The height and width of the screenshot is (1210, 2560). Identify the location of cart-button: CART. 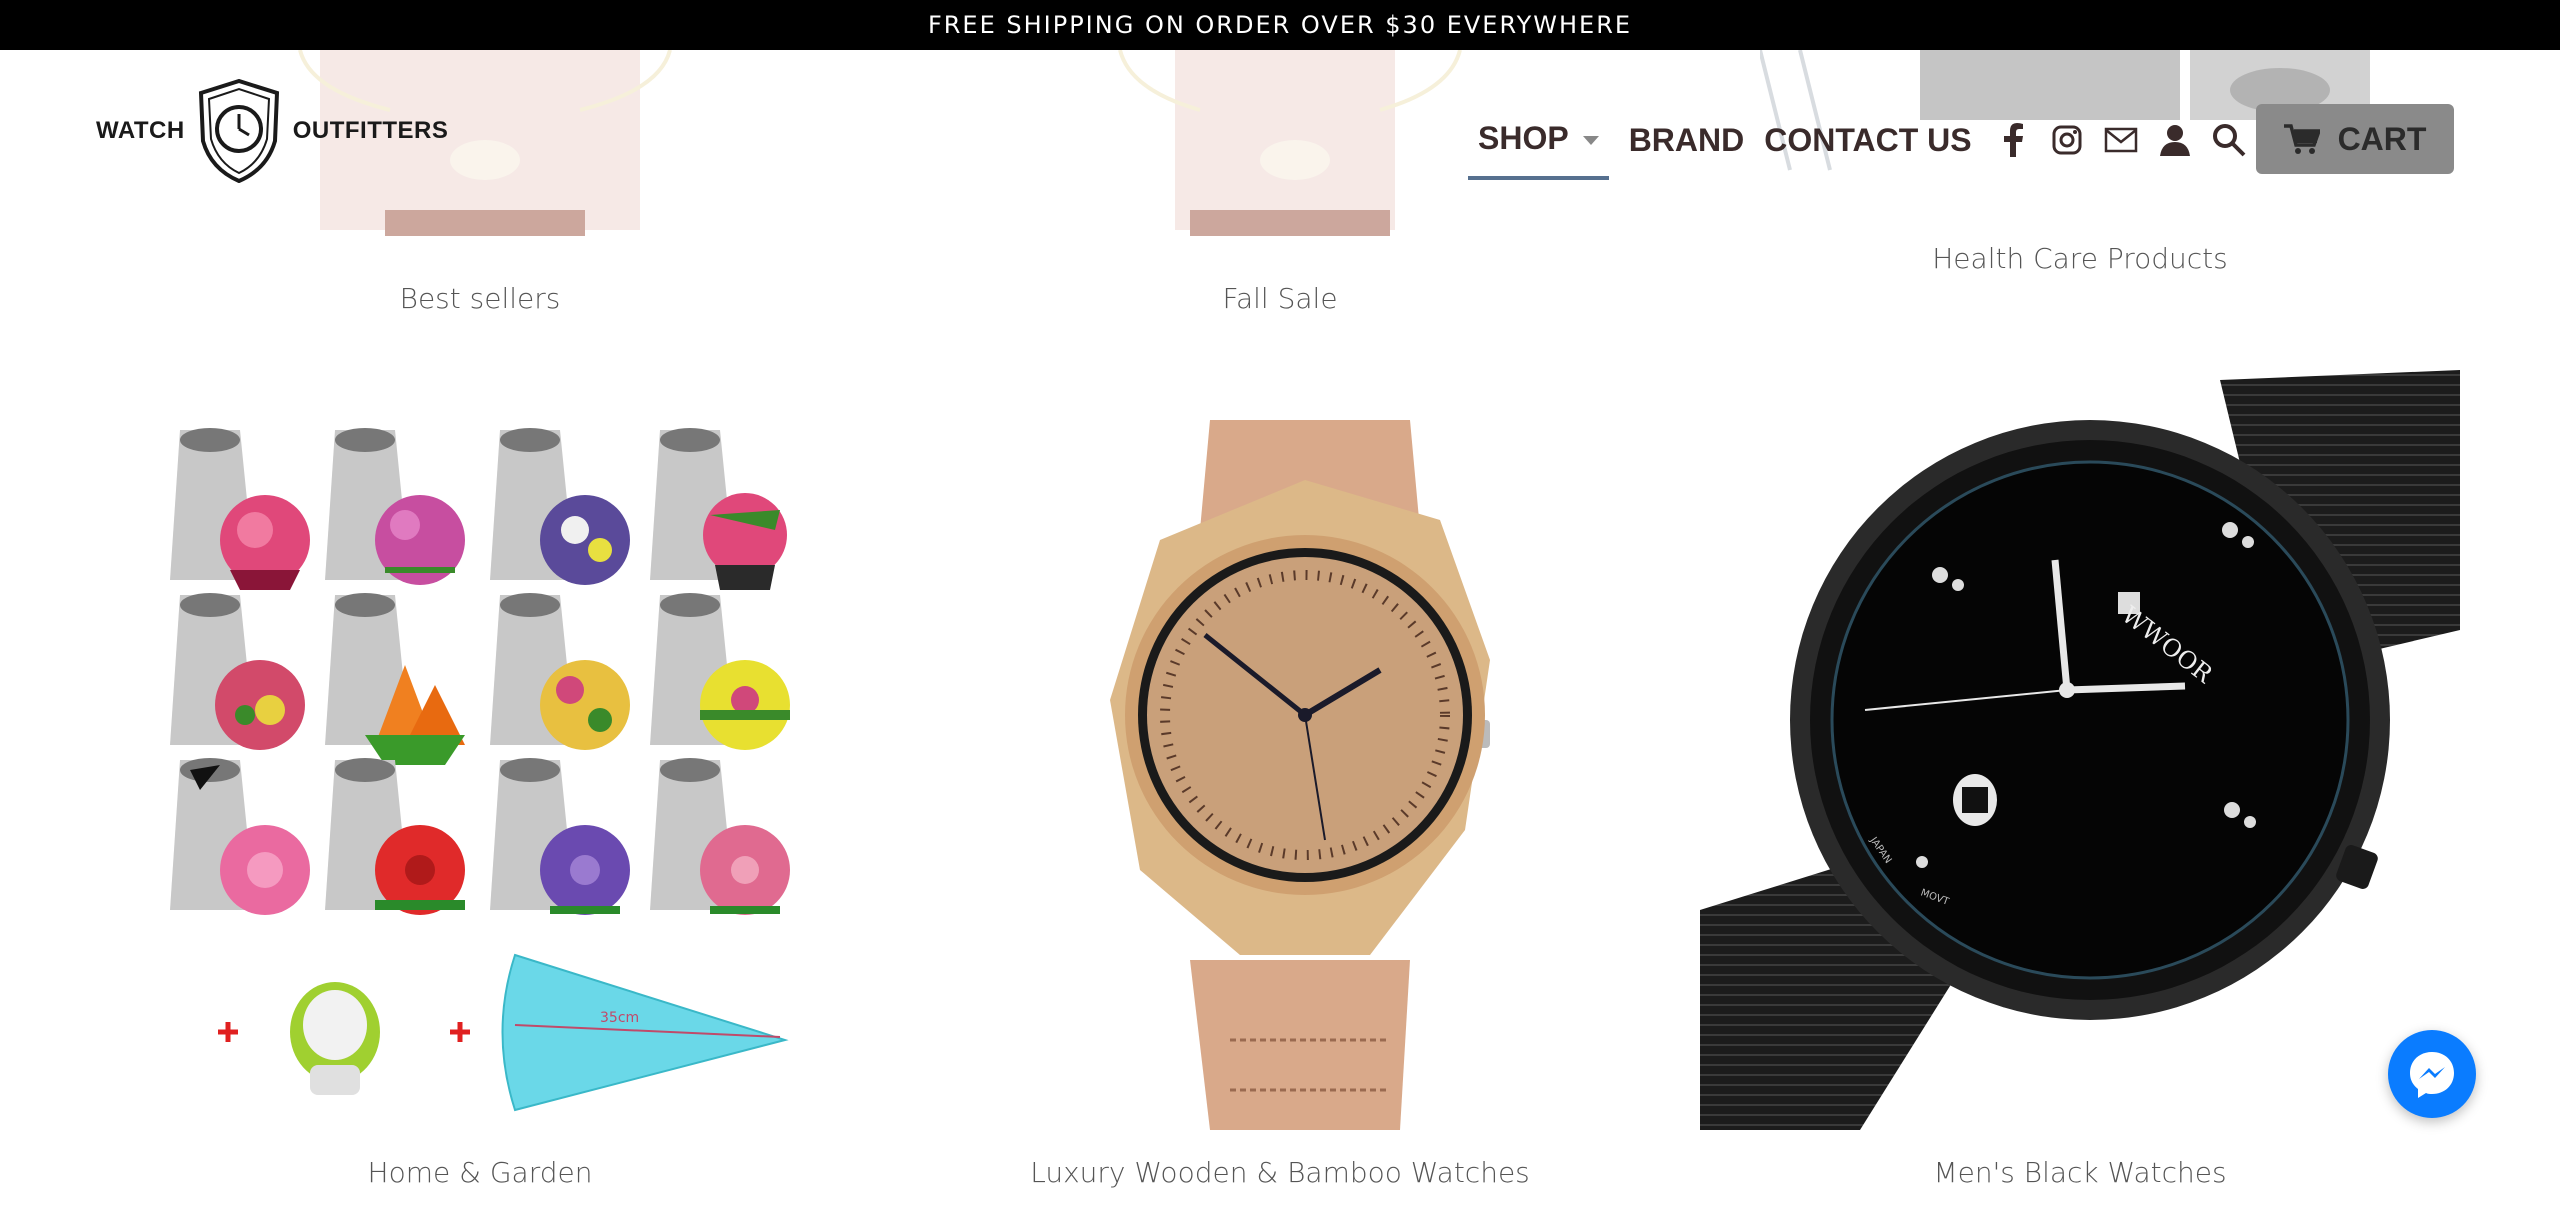
(2355, 139).